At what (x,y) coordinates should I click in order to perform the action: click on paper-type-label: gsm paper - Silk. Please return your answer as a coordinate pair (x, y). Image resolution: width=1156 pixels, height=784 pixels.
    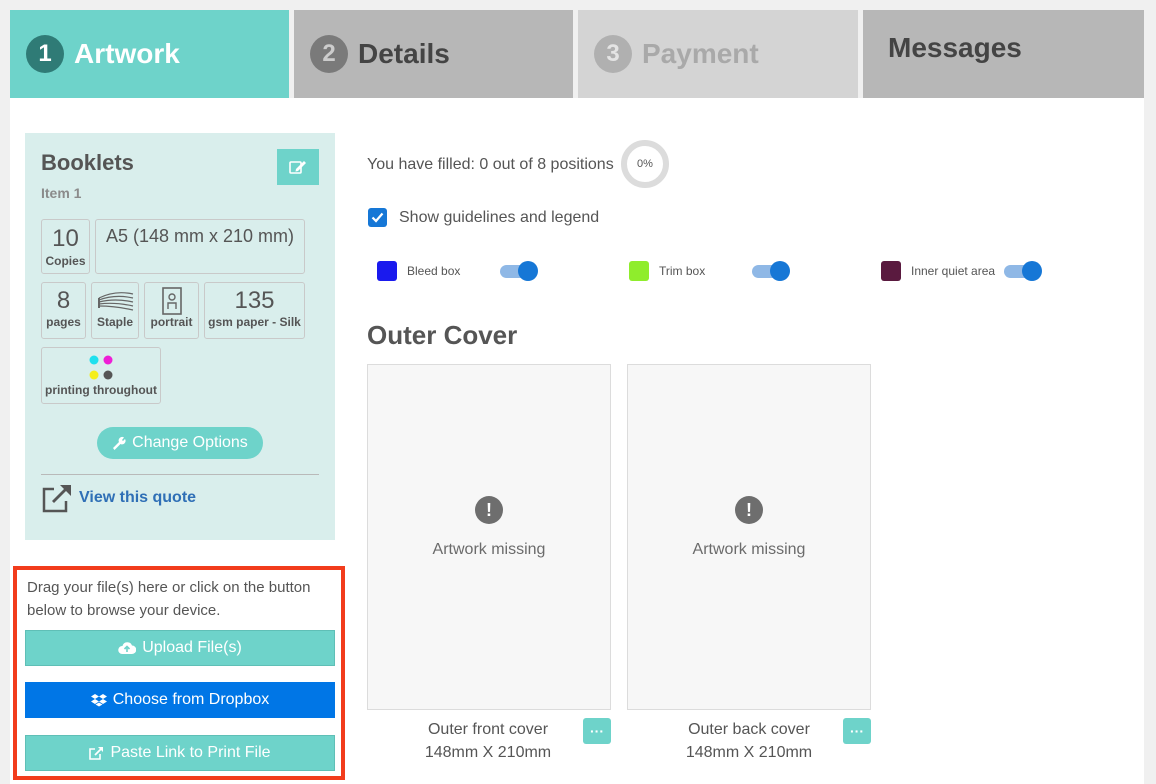
    Looking at the image, I should click on (254, 322).